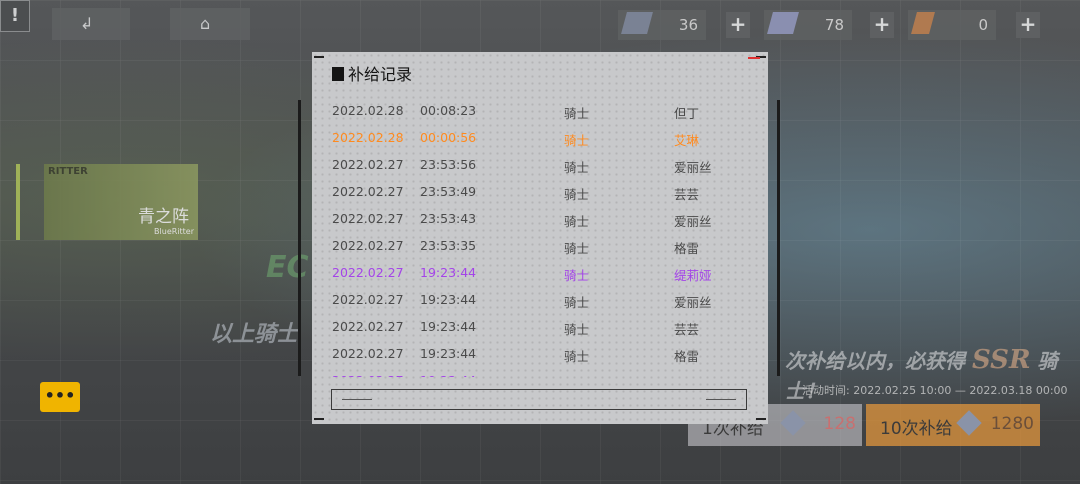 Image resolution: width=1080 pixels, height=484 pixels. I want to click on chat-bubble-icon: •••, so click(60, 395).